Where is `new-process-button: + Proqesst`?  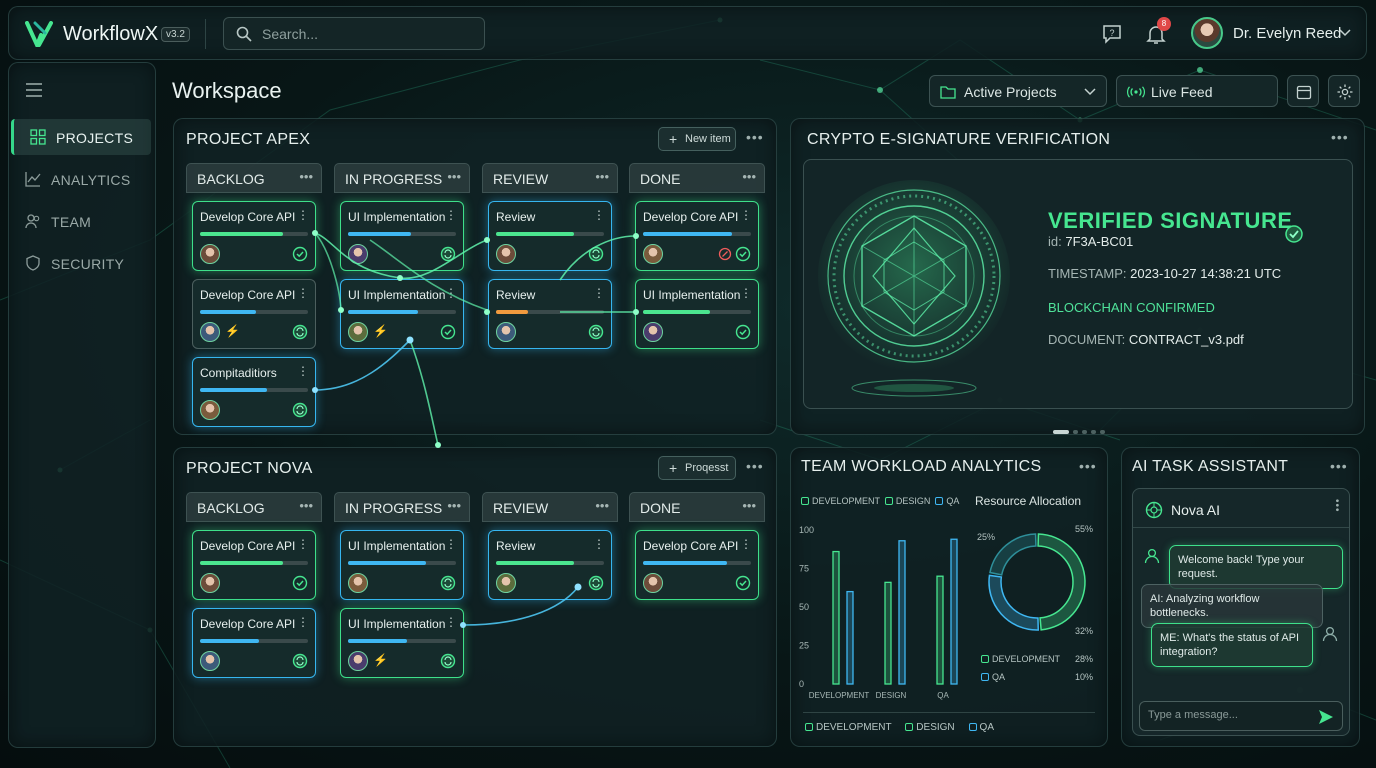 new-process-button: + Proqesst is located at coordinates (697, 468).